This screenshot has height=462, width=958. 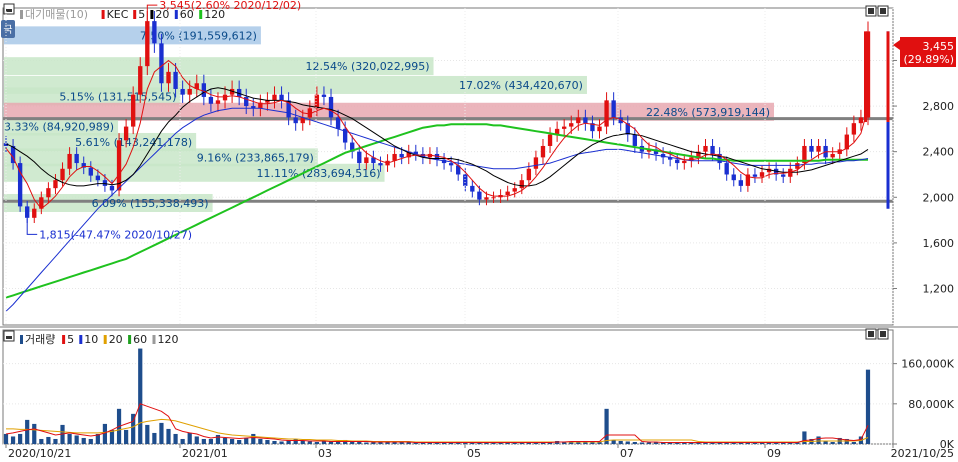 I want to click on current-price-change: (29.89%), so click(x=928, y=59).